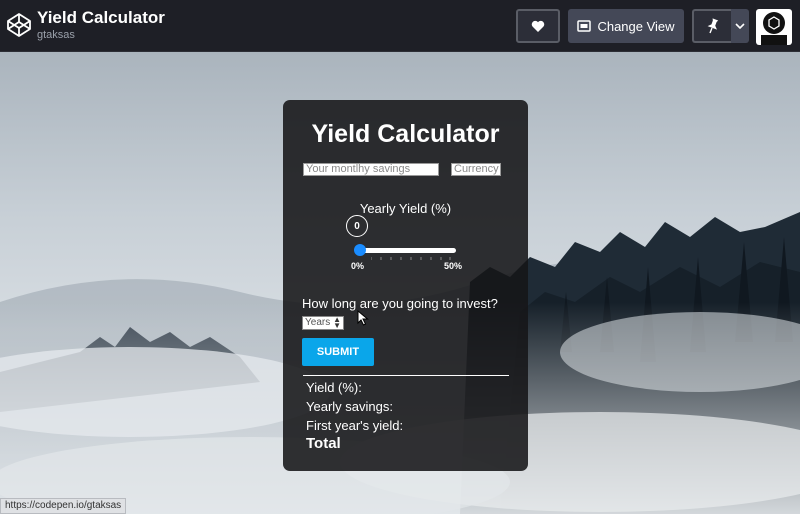 This screenshot has height=514, width=800. I want to click on yearly-yield-label: Yearly Yield (%), so click(405, 208).